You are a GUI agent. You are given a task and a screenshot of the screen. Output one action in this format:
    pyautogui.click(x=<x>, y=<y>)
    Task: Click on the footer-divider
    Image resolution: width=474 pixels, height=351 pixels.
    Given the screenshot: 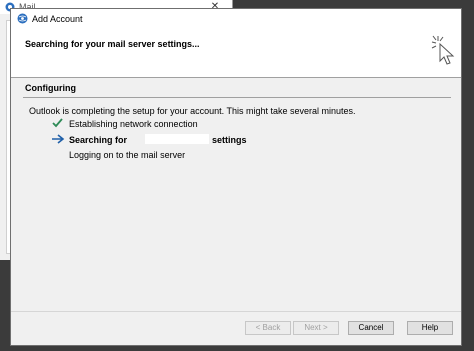 What is the action you would take?
    pyautogui.click(x=236, y=311)
    